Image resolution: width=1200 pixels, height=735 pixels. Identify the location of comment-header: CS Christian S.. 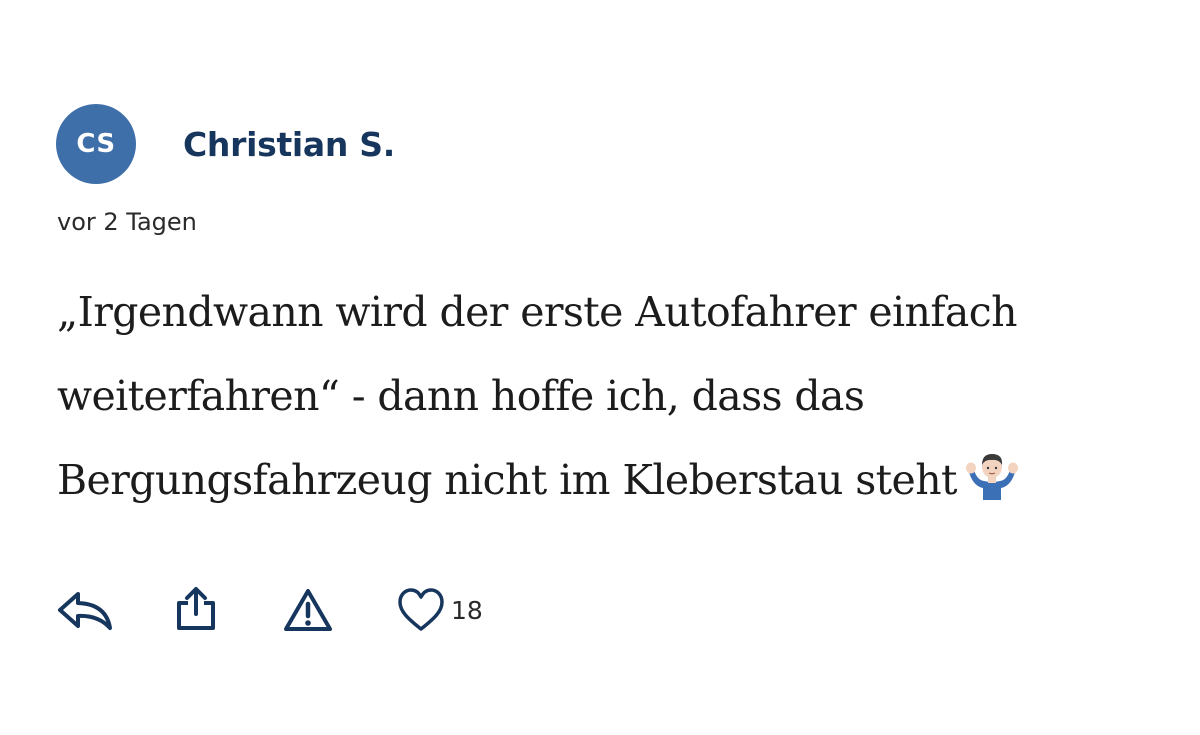
(225, 144).